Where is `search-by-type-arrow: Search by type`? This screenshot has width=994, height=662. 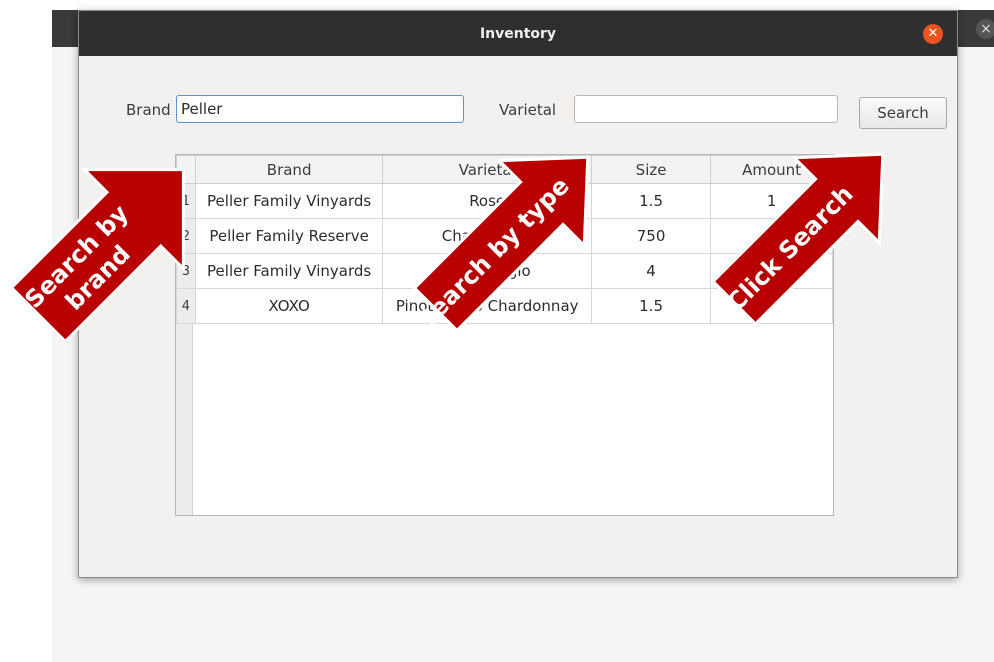 search-by-type-arrow: Search by type is located at coordinates (500, 245).